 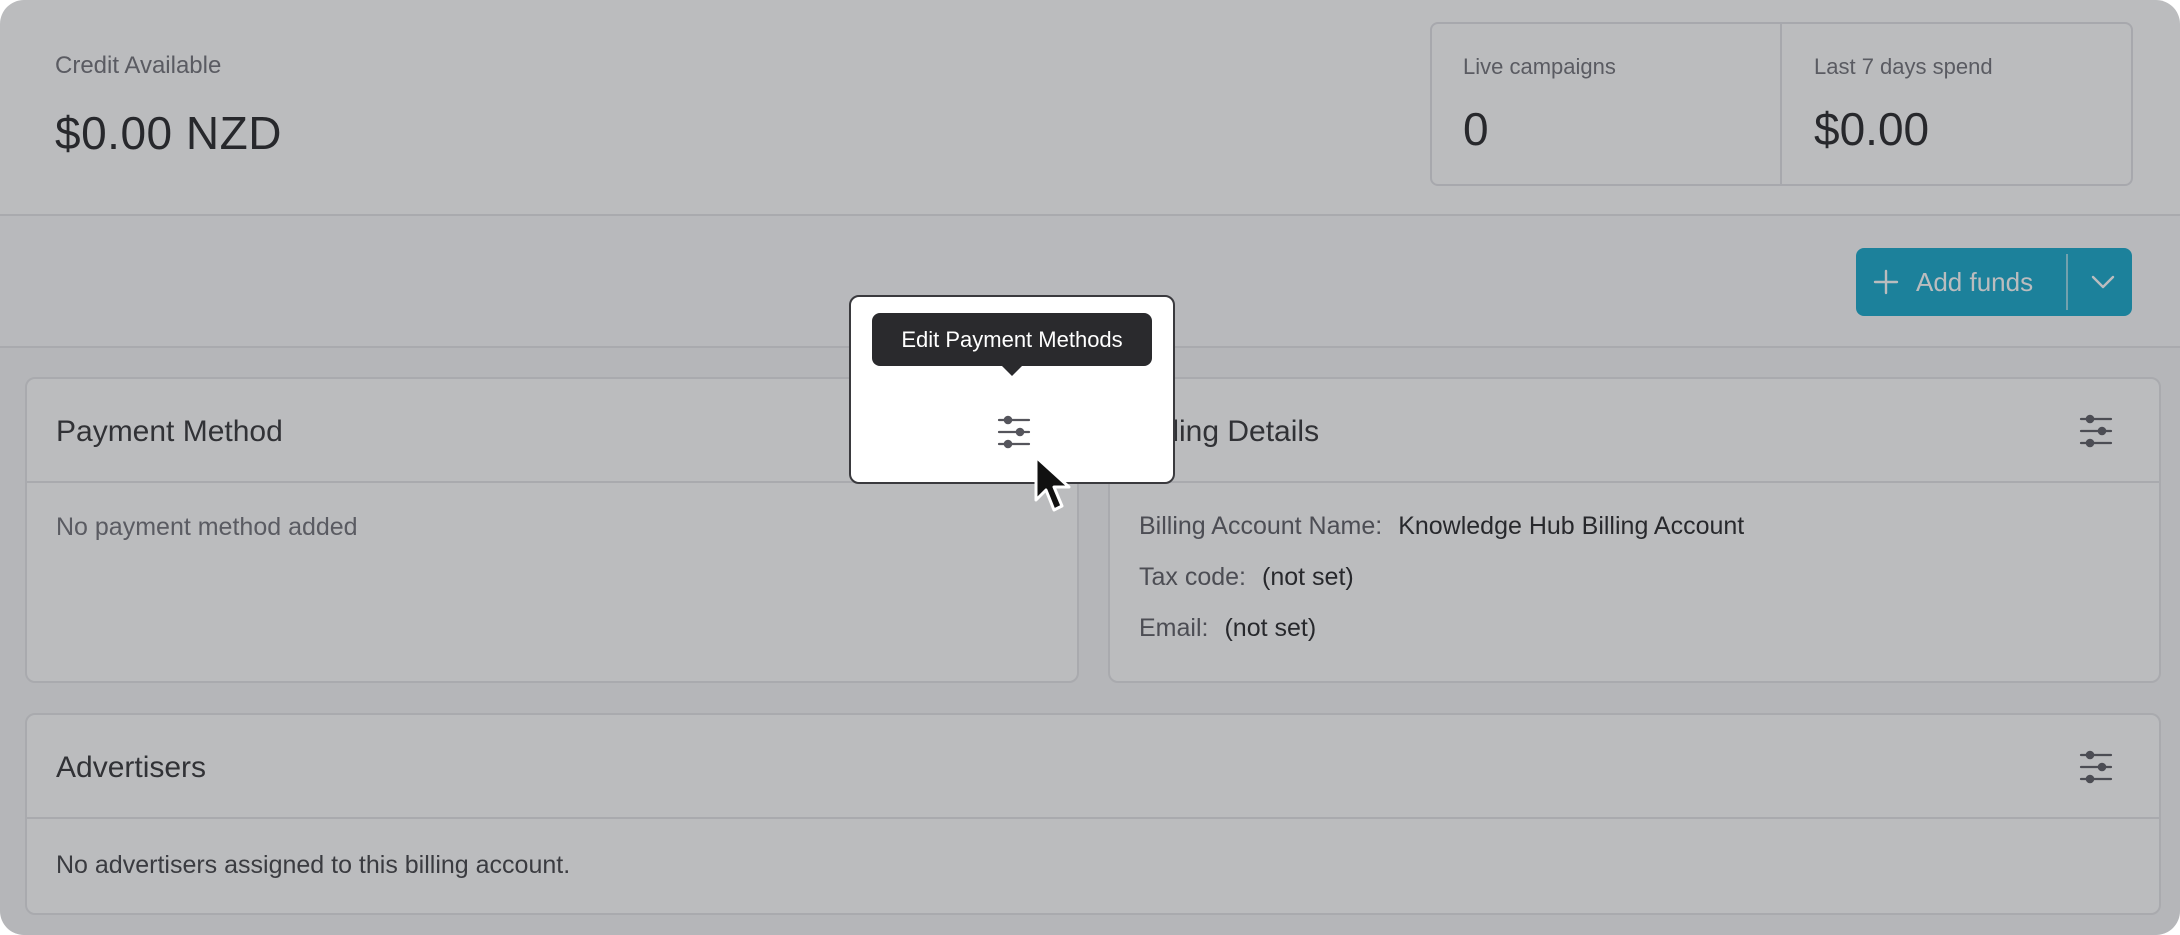 What do you see at coordinates (1014, 432) in the screenshot?
I see `sliders-icon` at bounding box center [1014, 432].